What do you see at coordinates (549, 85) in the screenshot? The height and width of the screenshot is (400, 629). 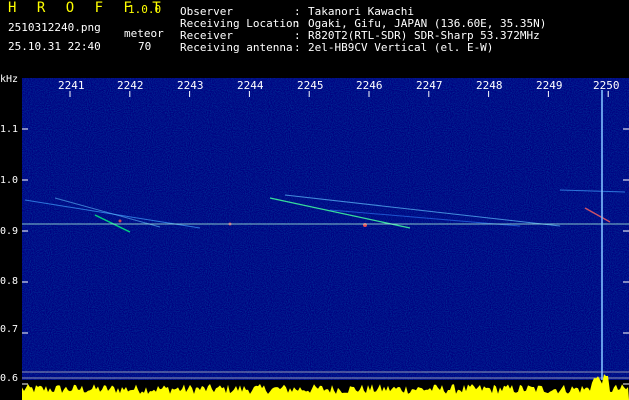 I see `x-tick-label: 2249` at bounding box center [549, 85].